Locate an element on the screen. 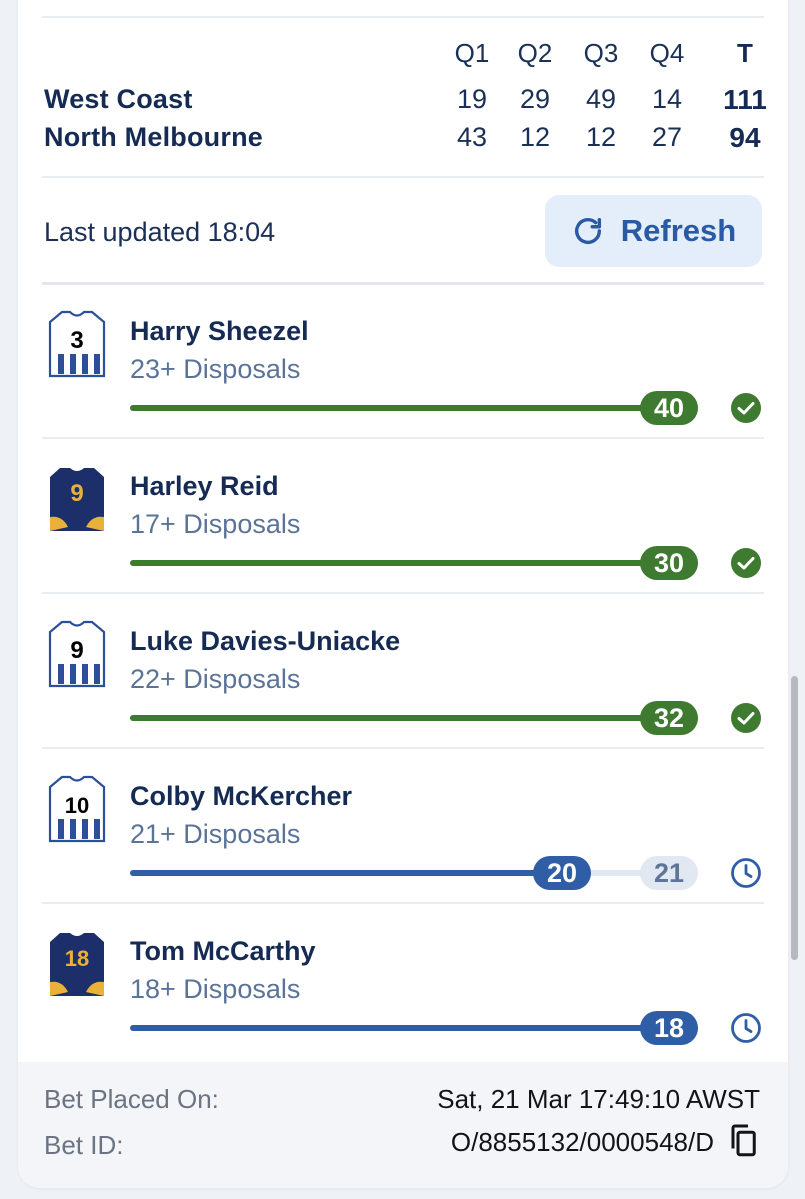  q4-score: 14 is located at coordinates (667, 99).